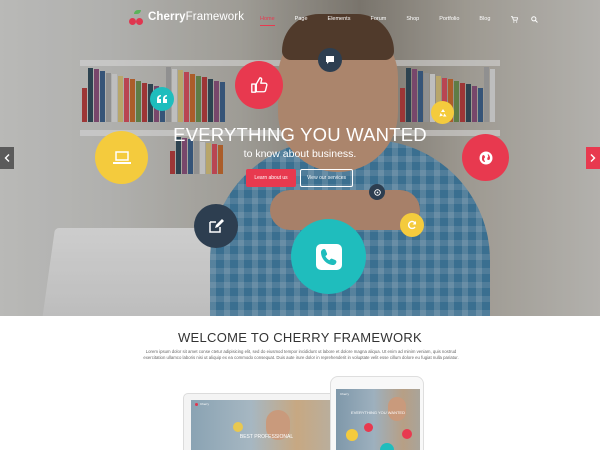 The image size is (600, 450). What do you see at coordinates (534, 19) in the screenshot?
I see `search-icon` at bounding box center [534, 19].